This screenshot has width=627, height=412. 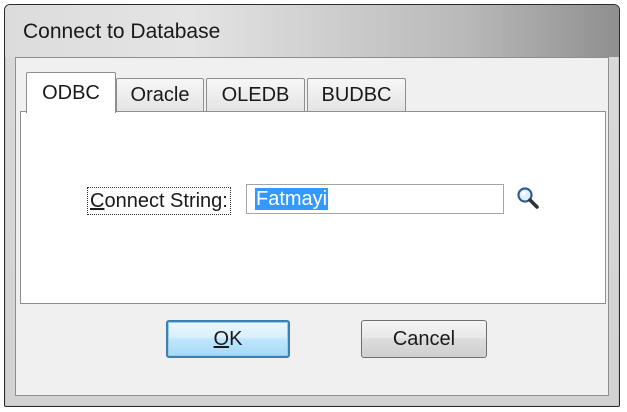 I want to click on tab-label: ODBC, so click(x=71, y=92).